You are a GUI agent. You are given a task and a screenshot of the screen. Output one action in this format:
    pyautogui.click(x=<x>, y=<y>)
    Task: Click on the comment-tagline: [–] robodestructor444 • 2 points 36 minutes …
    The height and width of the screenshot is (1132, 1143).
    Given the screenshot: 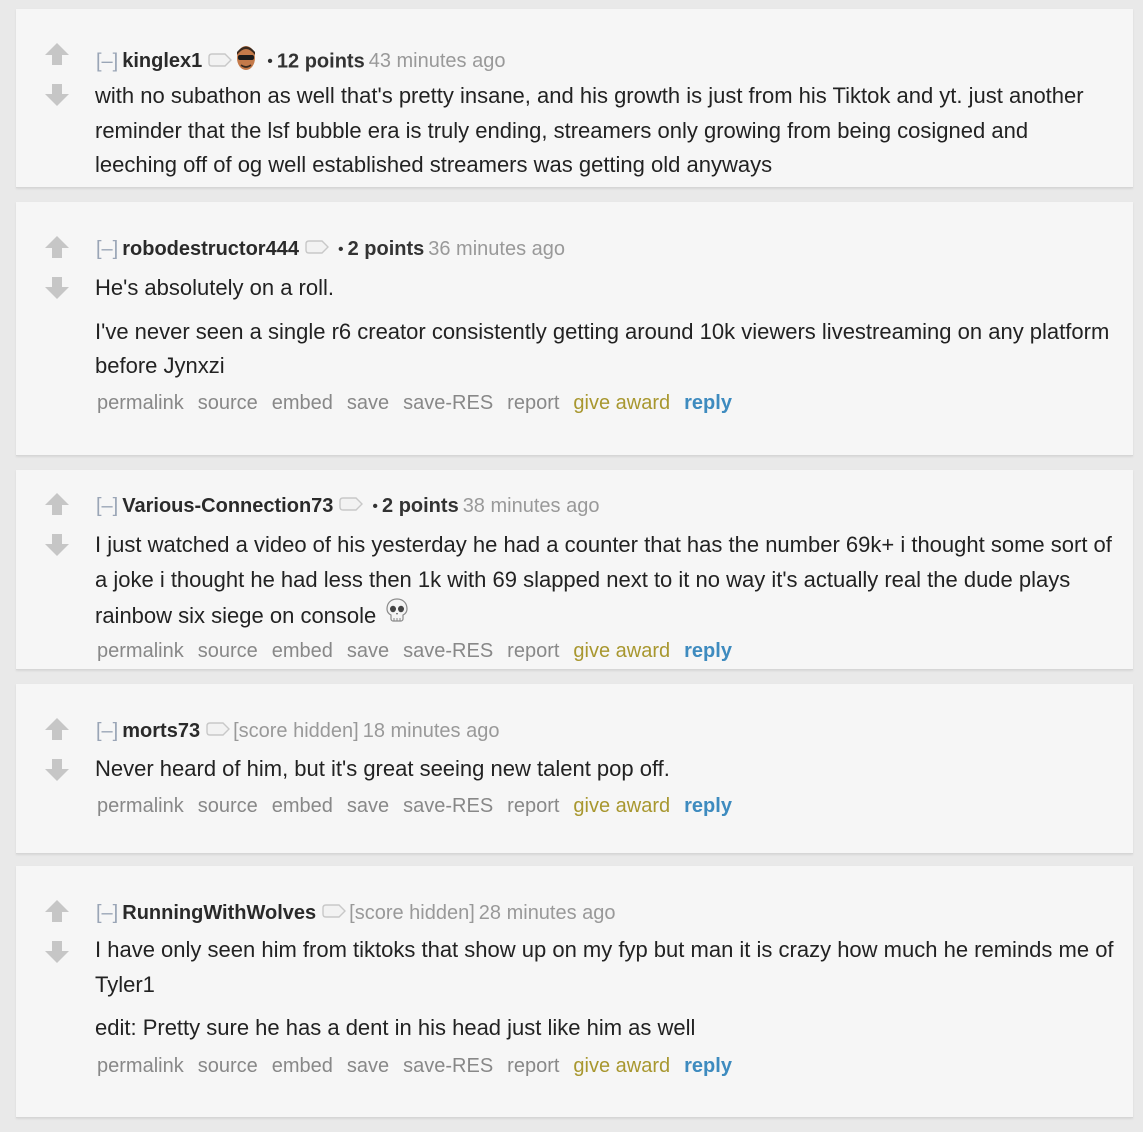 What is the action you would take?
    pyautogui.click(x=330, y=249)
    